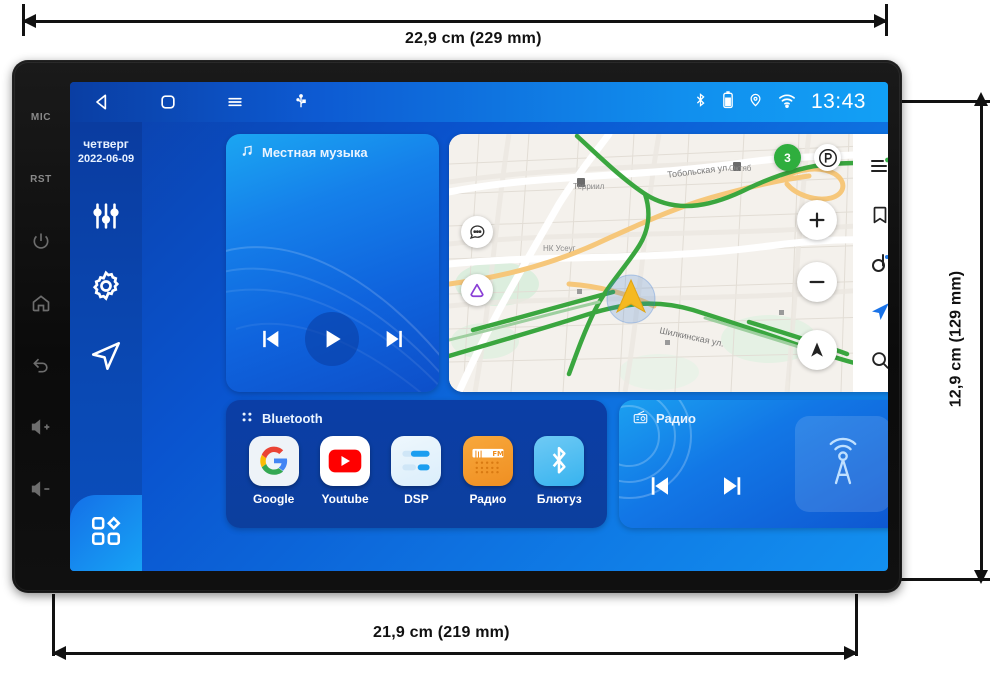 The height and width of the screenshot is (673, 1000). What do you see at coordinates (41, 117) in the screenshot?
I see `mic-label: MIC` at bounding box center [41, 117].